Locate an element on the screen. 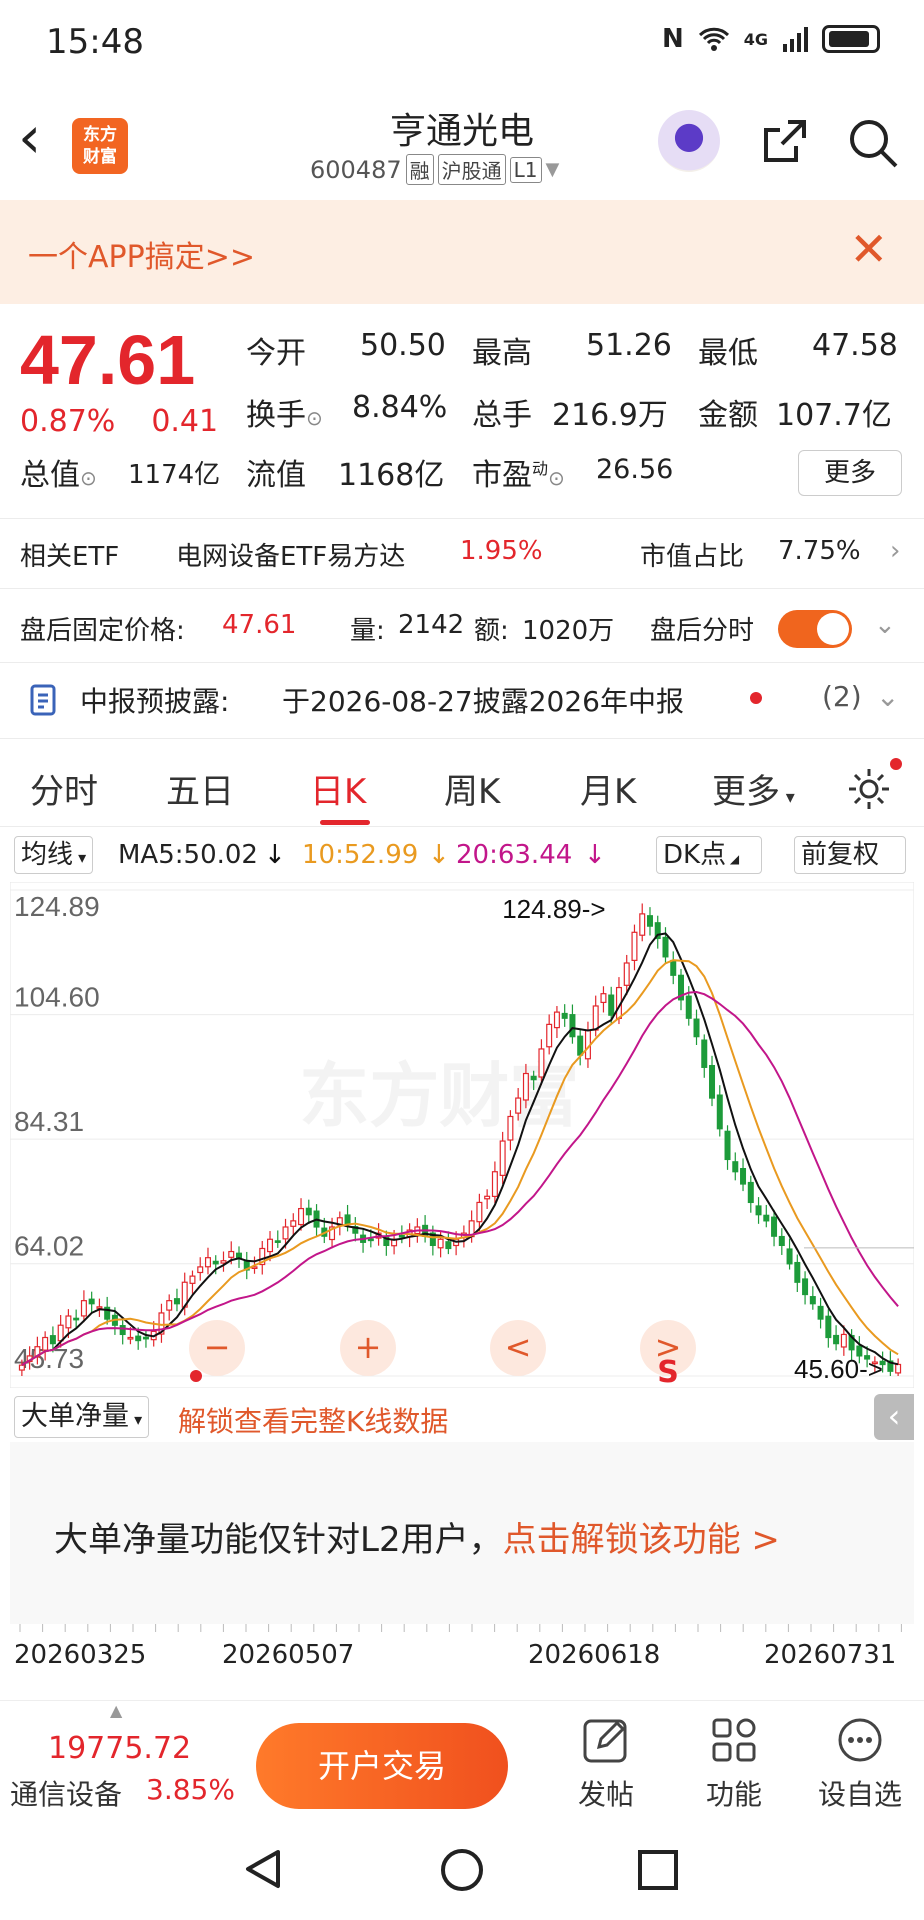  volume-value: 216.9万 is located at coordinates (610, 415).